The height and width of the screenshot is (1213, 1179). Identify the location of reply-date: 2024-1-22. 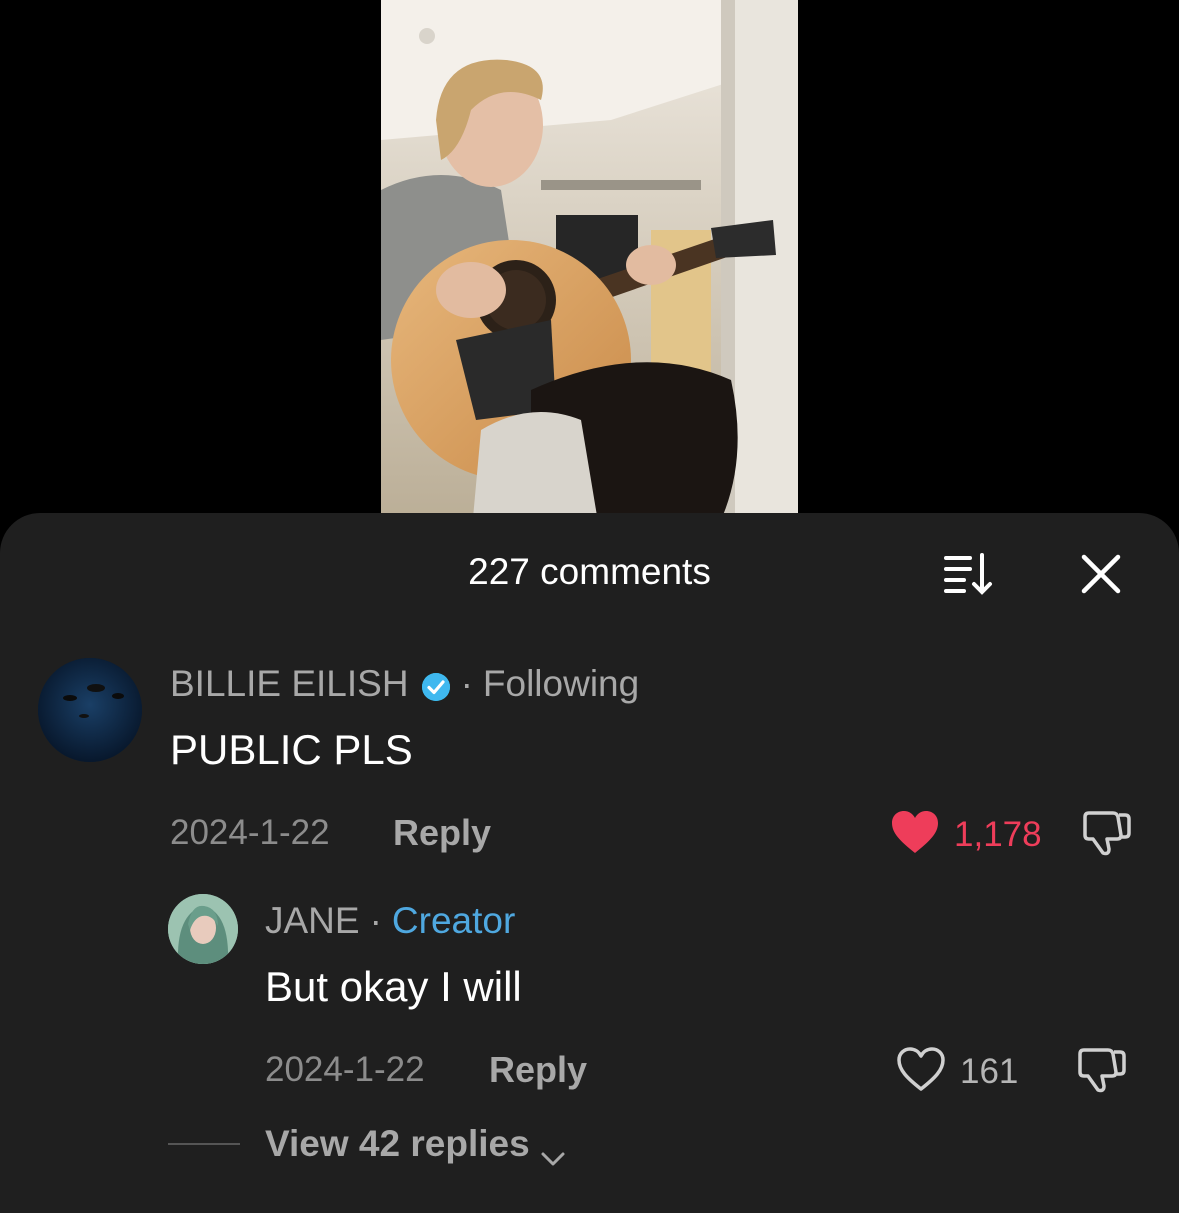
(345, 1069).